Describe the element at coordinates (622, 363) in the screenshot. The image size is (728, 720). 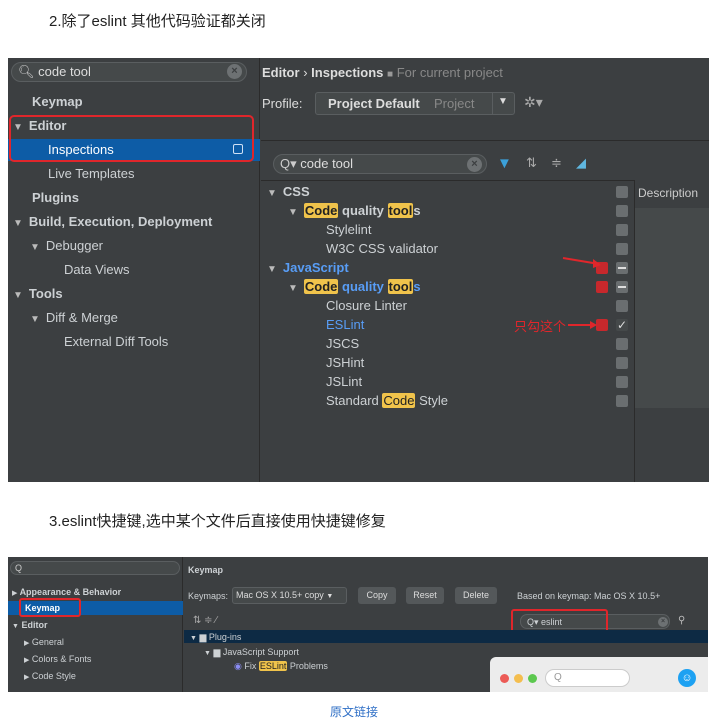
I see `checkbox-jshint` at that location.